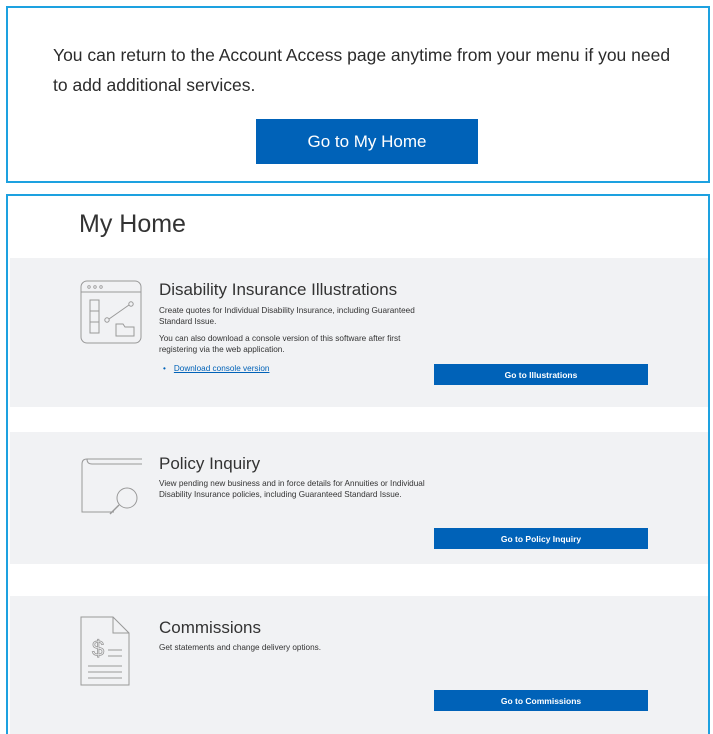 This screenshot has height=734, width=713. I want to click on download-link-row: • Download console version, so click(214, 368).